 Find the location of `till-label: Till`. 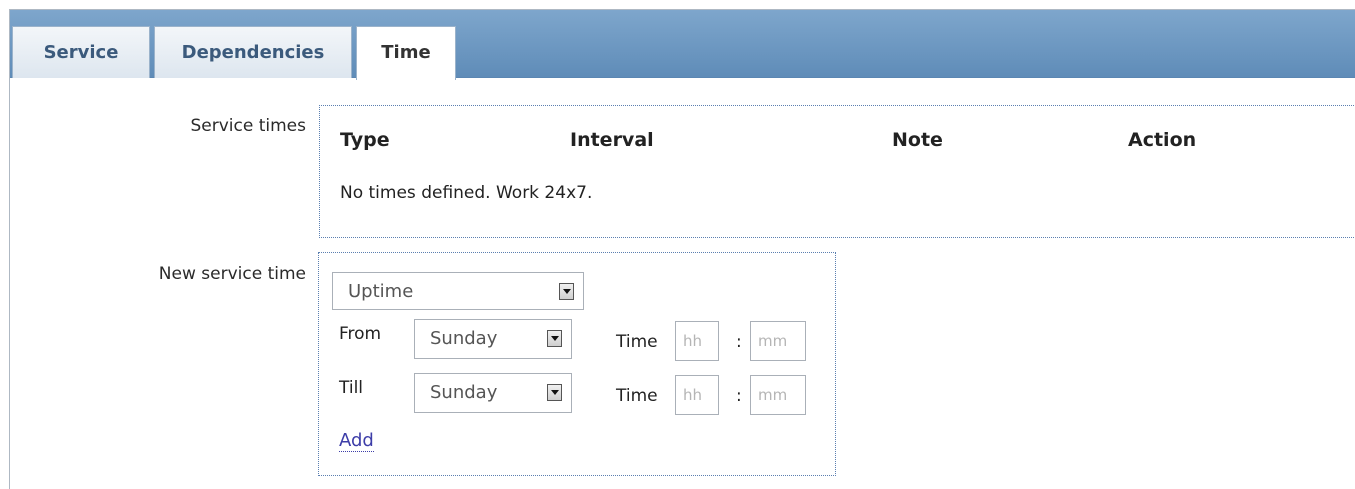

till-label: Till is located at coordinates (351, 388).